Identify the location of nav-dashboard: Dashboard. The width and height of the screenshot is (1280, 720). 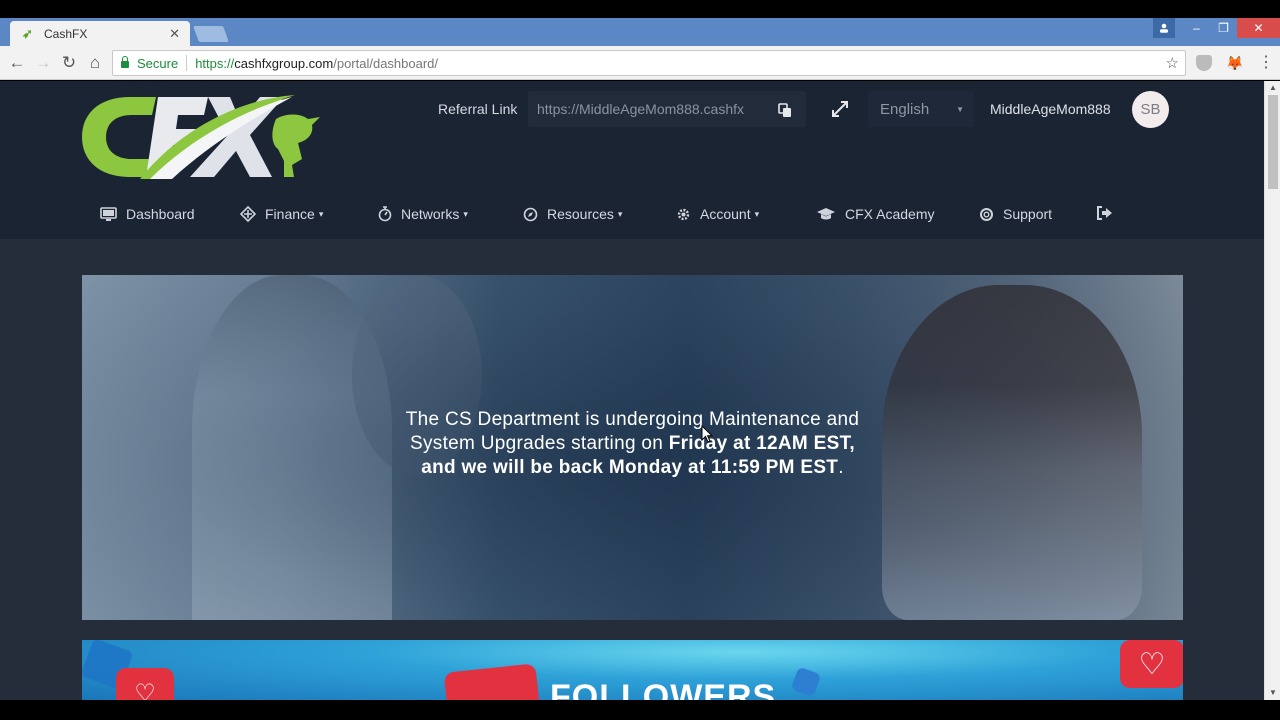
(147, 214).